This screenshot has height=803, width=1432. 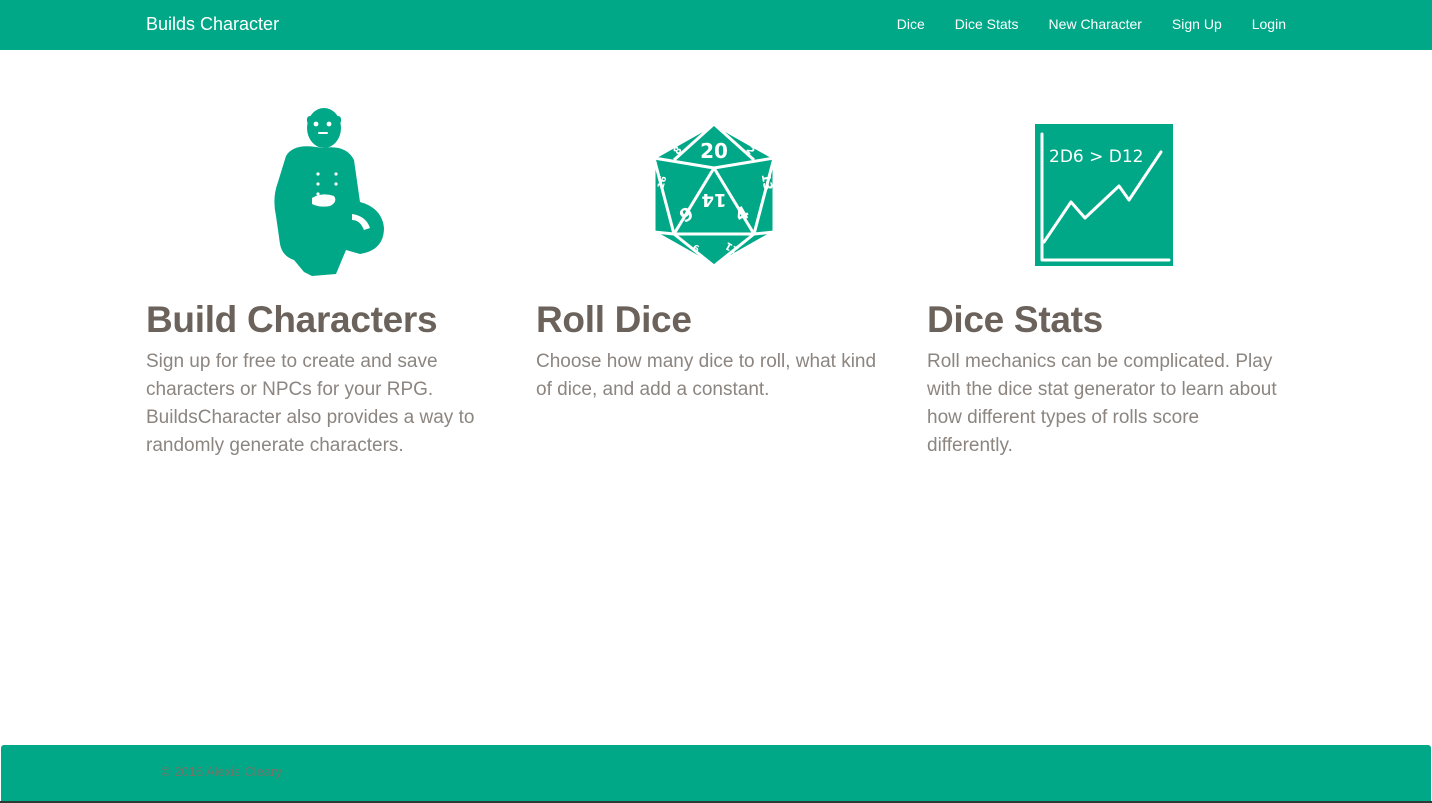 I want to click on feature-title: Roll Dice, so click(x=614, y=319).